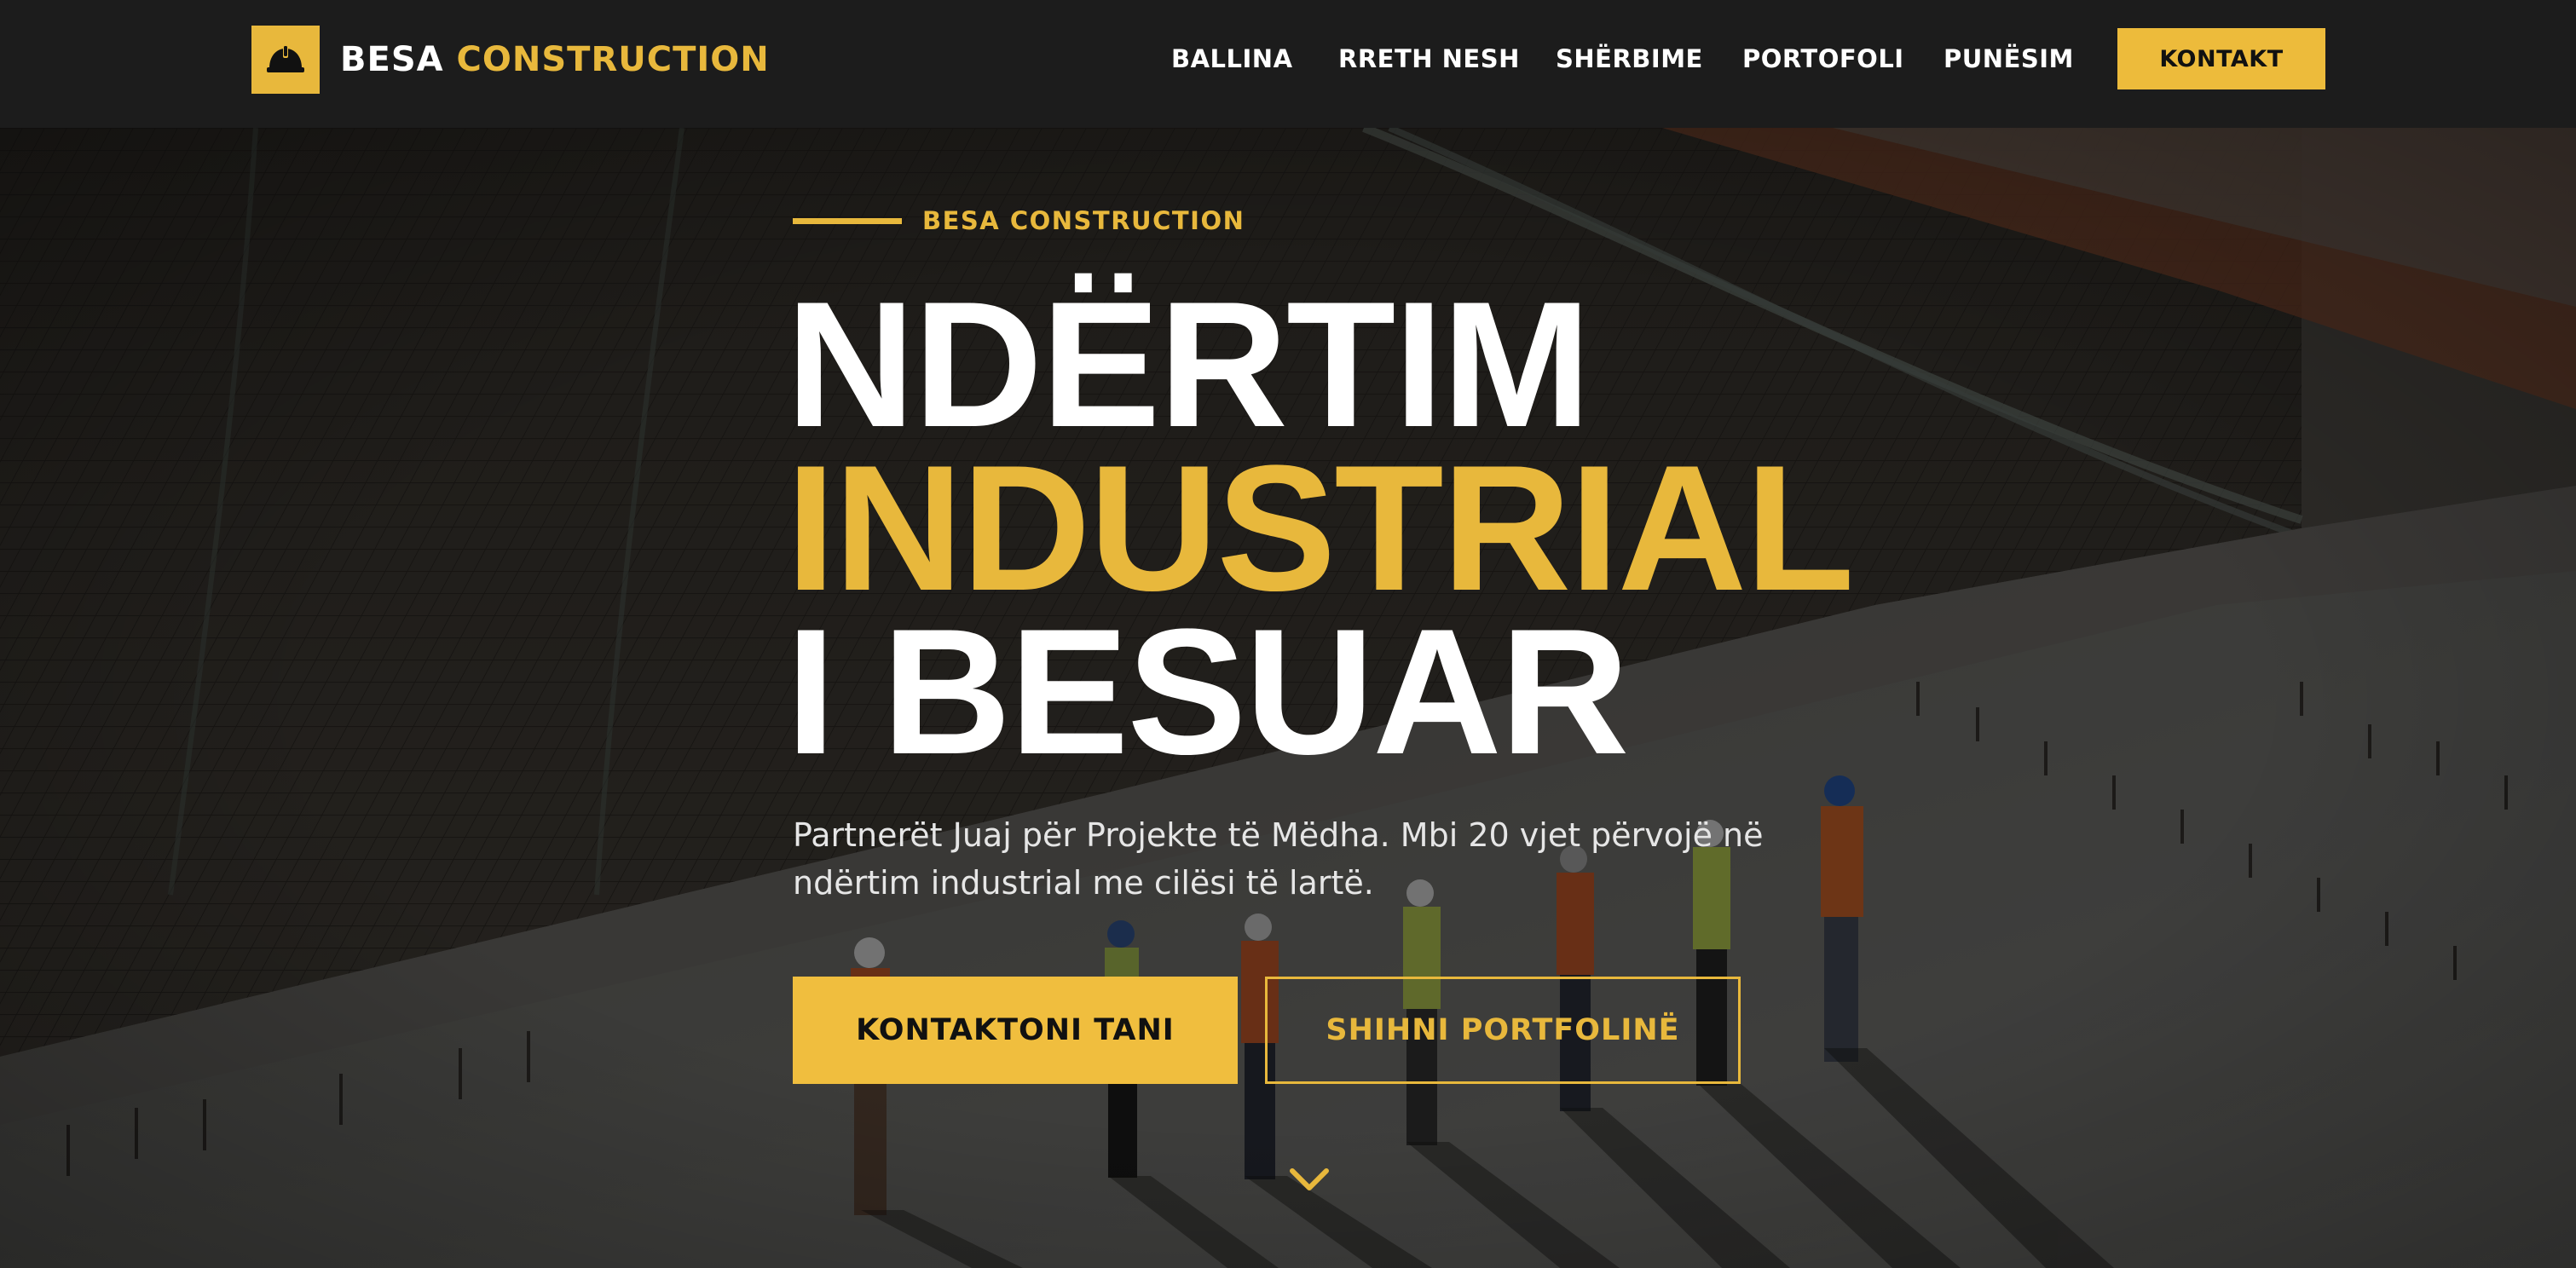 Image resolution: width=2576 pixels, height=1268 pixels. What do you see at coordinates (2221, 59) in the screenshot?
I see `contact-button: KONTAKT` at bounding box center [2221, 59].